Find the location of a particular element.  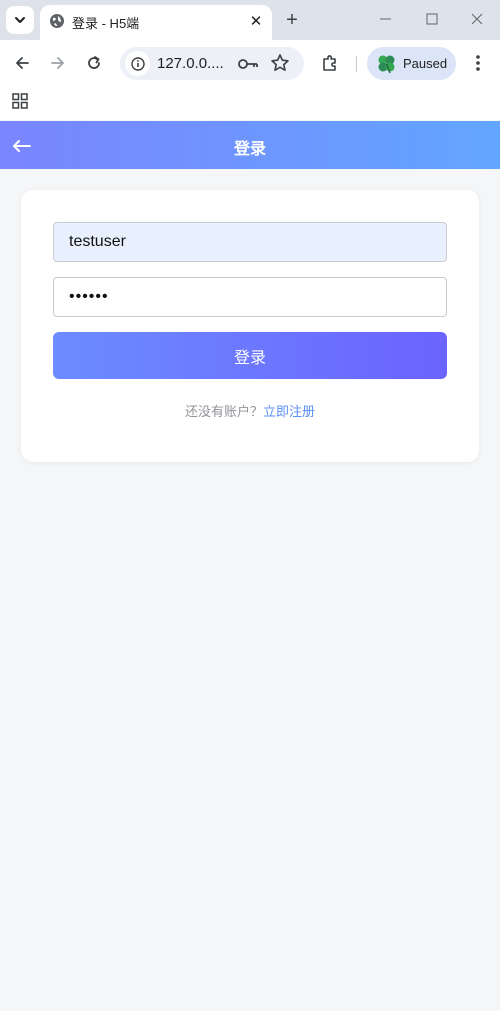

maximize-icon is located at coordinates (432, 19).